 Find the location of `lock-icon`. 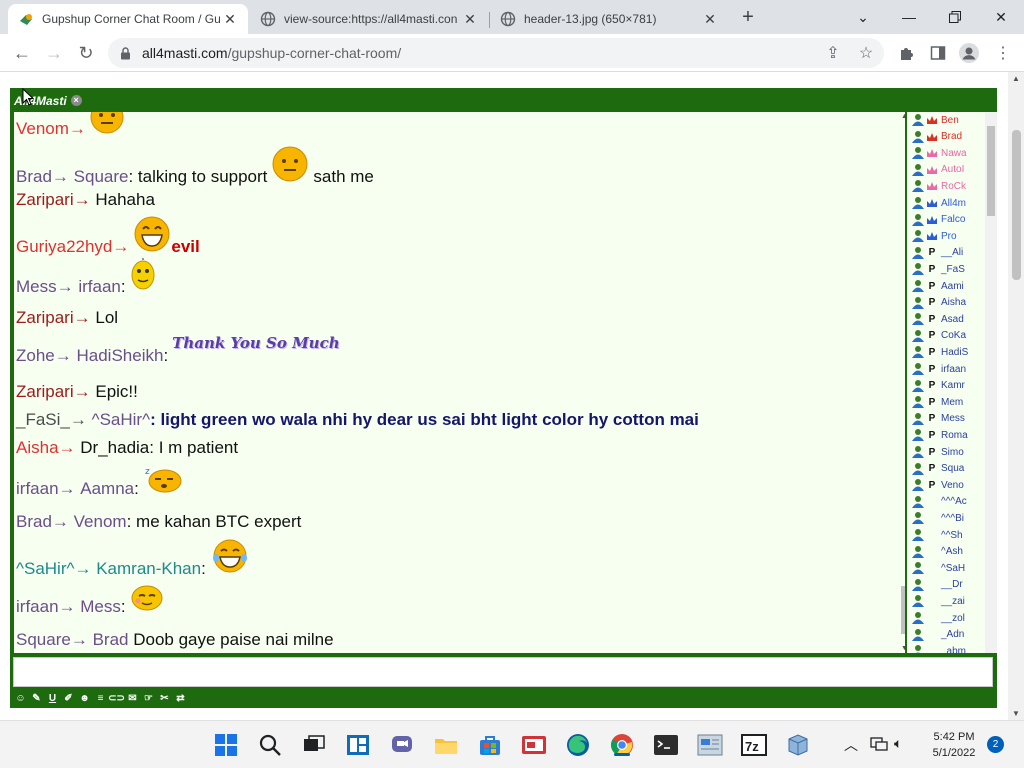

lock-icon is located at coordinates (126, 53).